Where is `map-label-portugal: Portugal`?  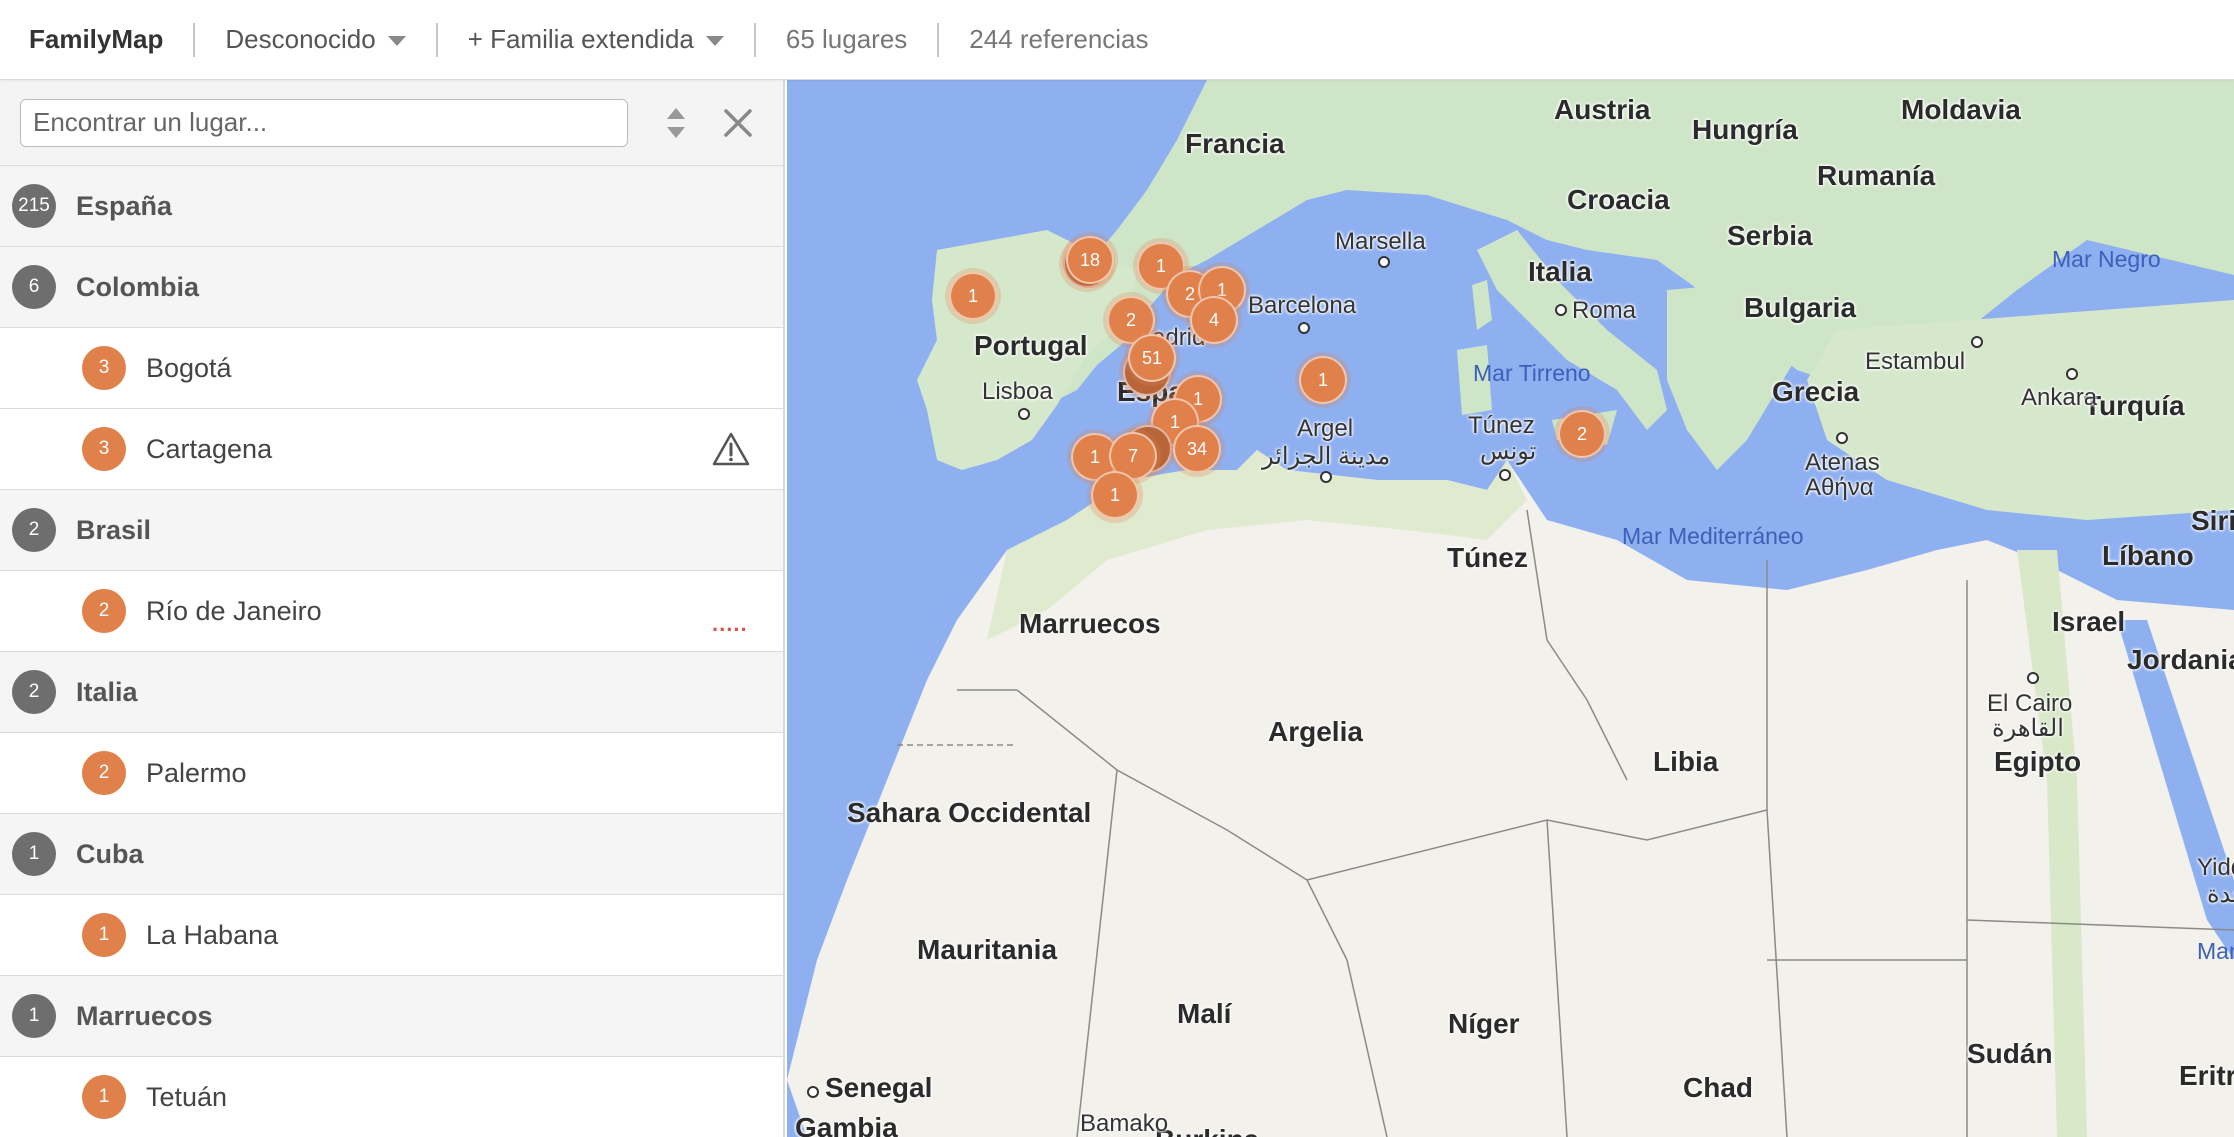 map-label-portugal: Portugal is located at coordinates (1031, 345).